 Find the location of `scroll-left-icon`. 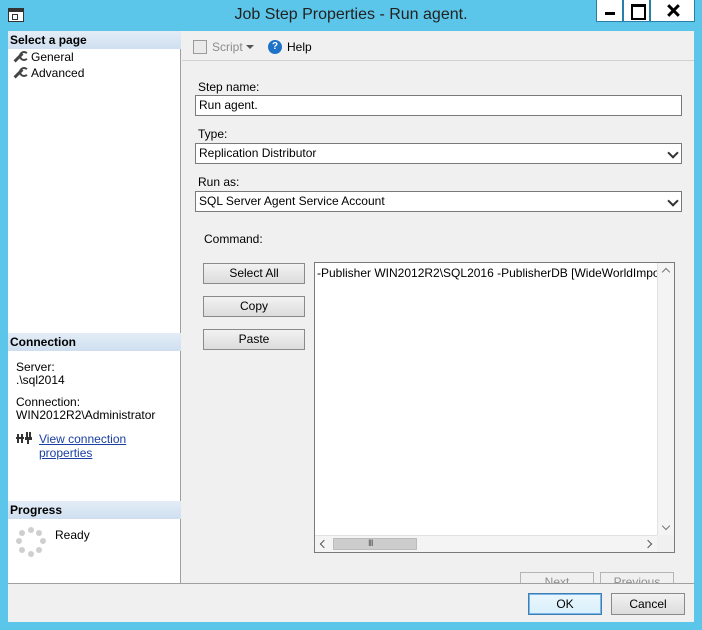

scroll-left-icon is located at coordinates (323, 544).